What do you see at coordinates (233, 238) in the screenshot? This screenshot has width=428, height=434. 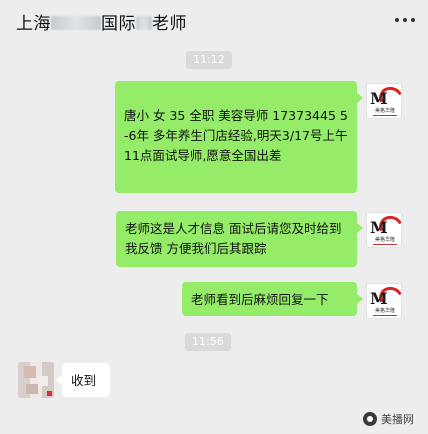 I see `message-text: 老师这是人才信息 面试后请您及时给到我反馈 方便我们后其跟踪` at bounding box center [233, 238].